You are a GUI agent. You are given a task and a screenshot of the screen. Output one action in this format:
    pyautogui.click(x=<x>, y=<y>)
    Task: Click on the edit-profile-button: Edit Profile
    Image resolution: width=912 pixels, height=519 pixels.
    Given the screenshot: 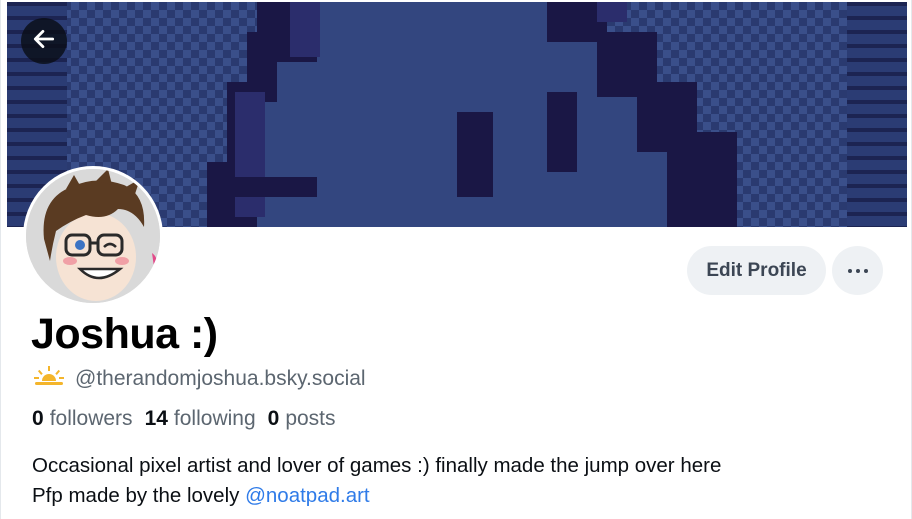 What is the action you would take?
    pyautogui.click(x=756, y=270)
    